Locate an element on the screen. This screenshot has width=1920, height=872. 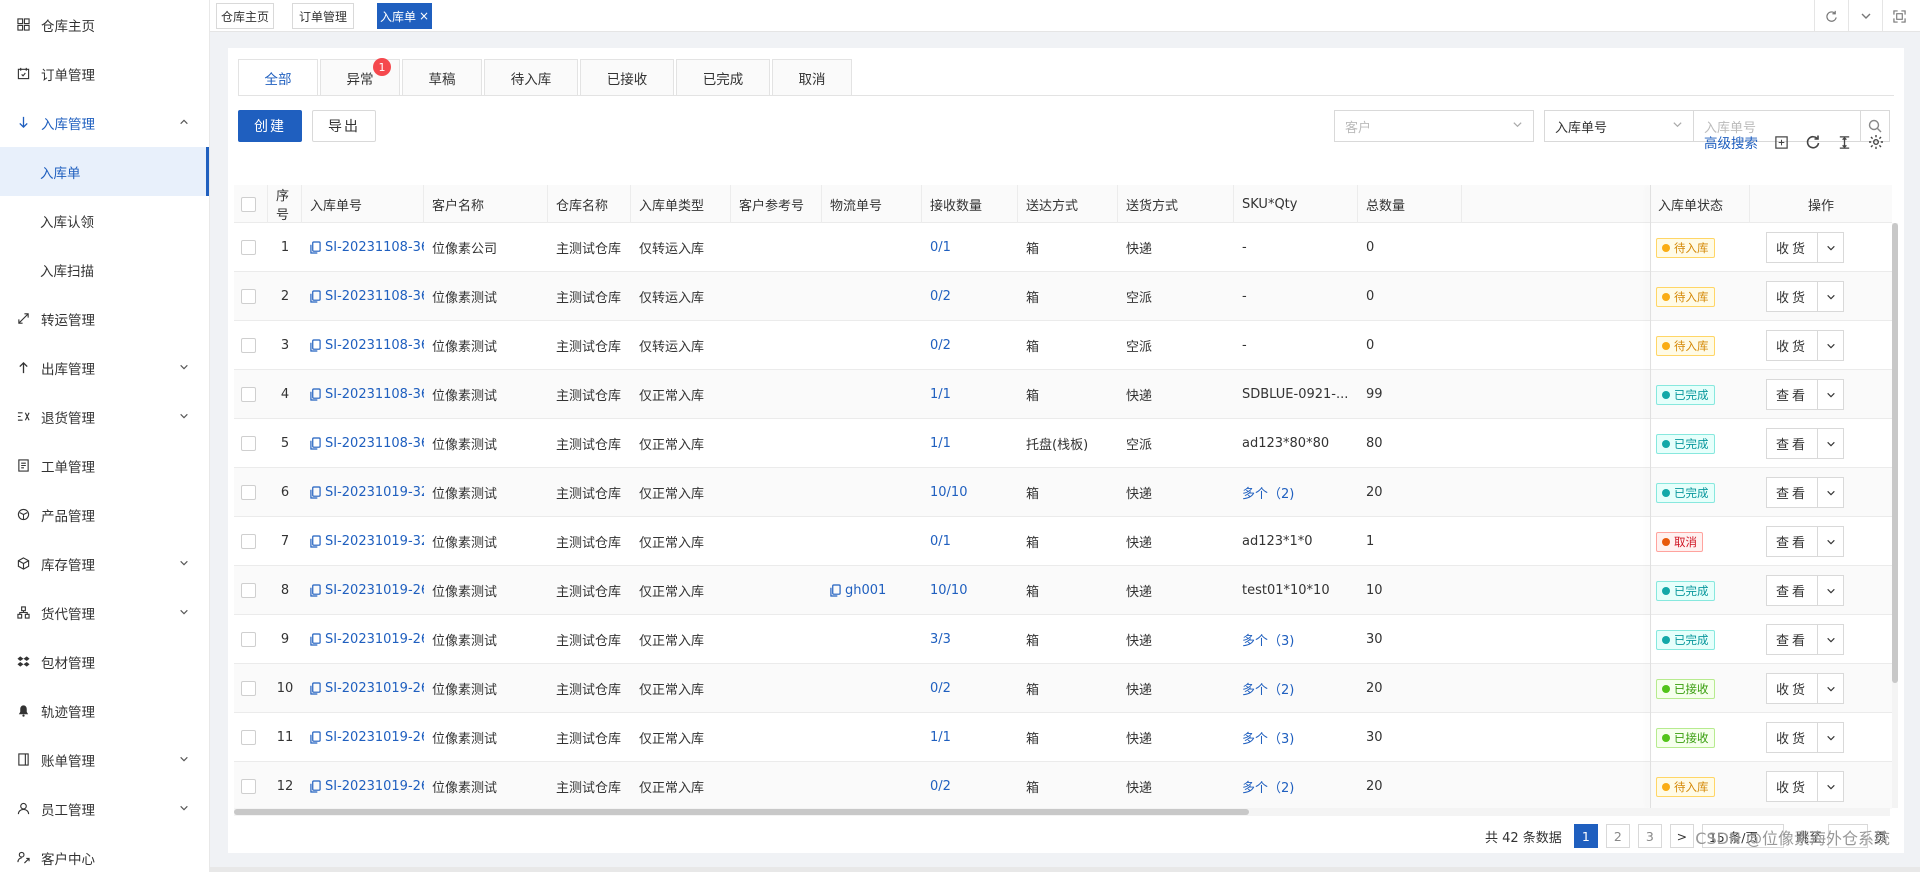
page-2-button: 2 is located at coordinates (1617, 836).